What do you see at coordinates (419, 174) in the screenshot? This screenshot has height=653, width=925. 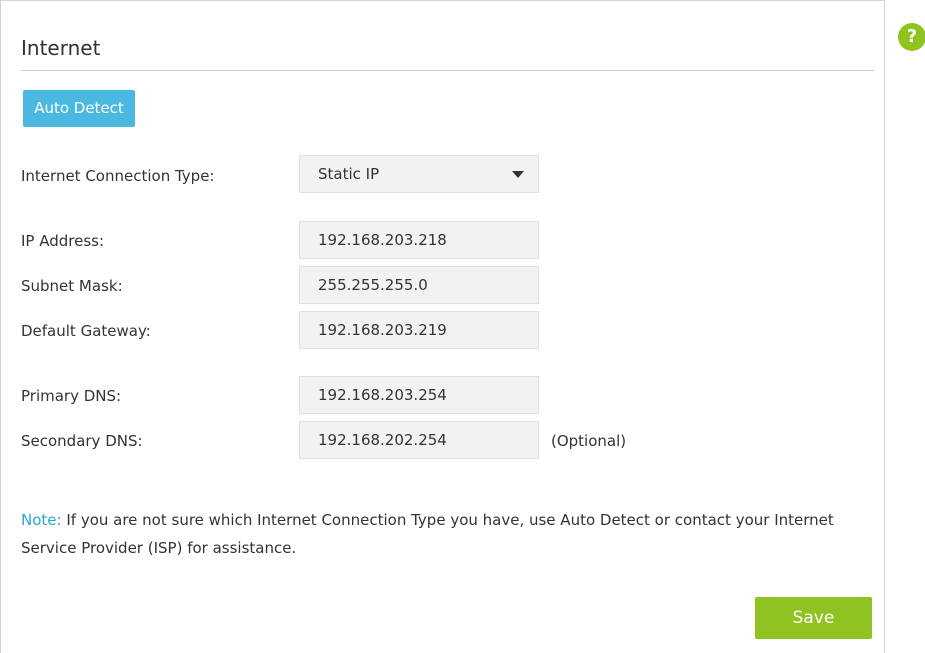 I see `connection-type-select: Static IP` at bounding box center [419, 174].